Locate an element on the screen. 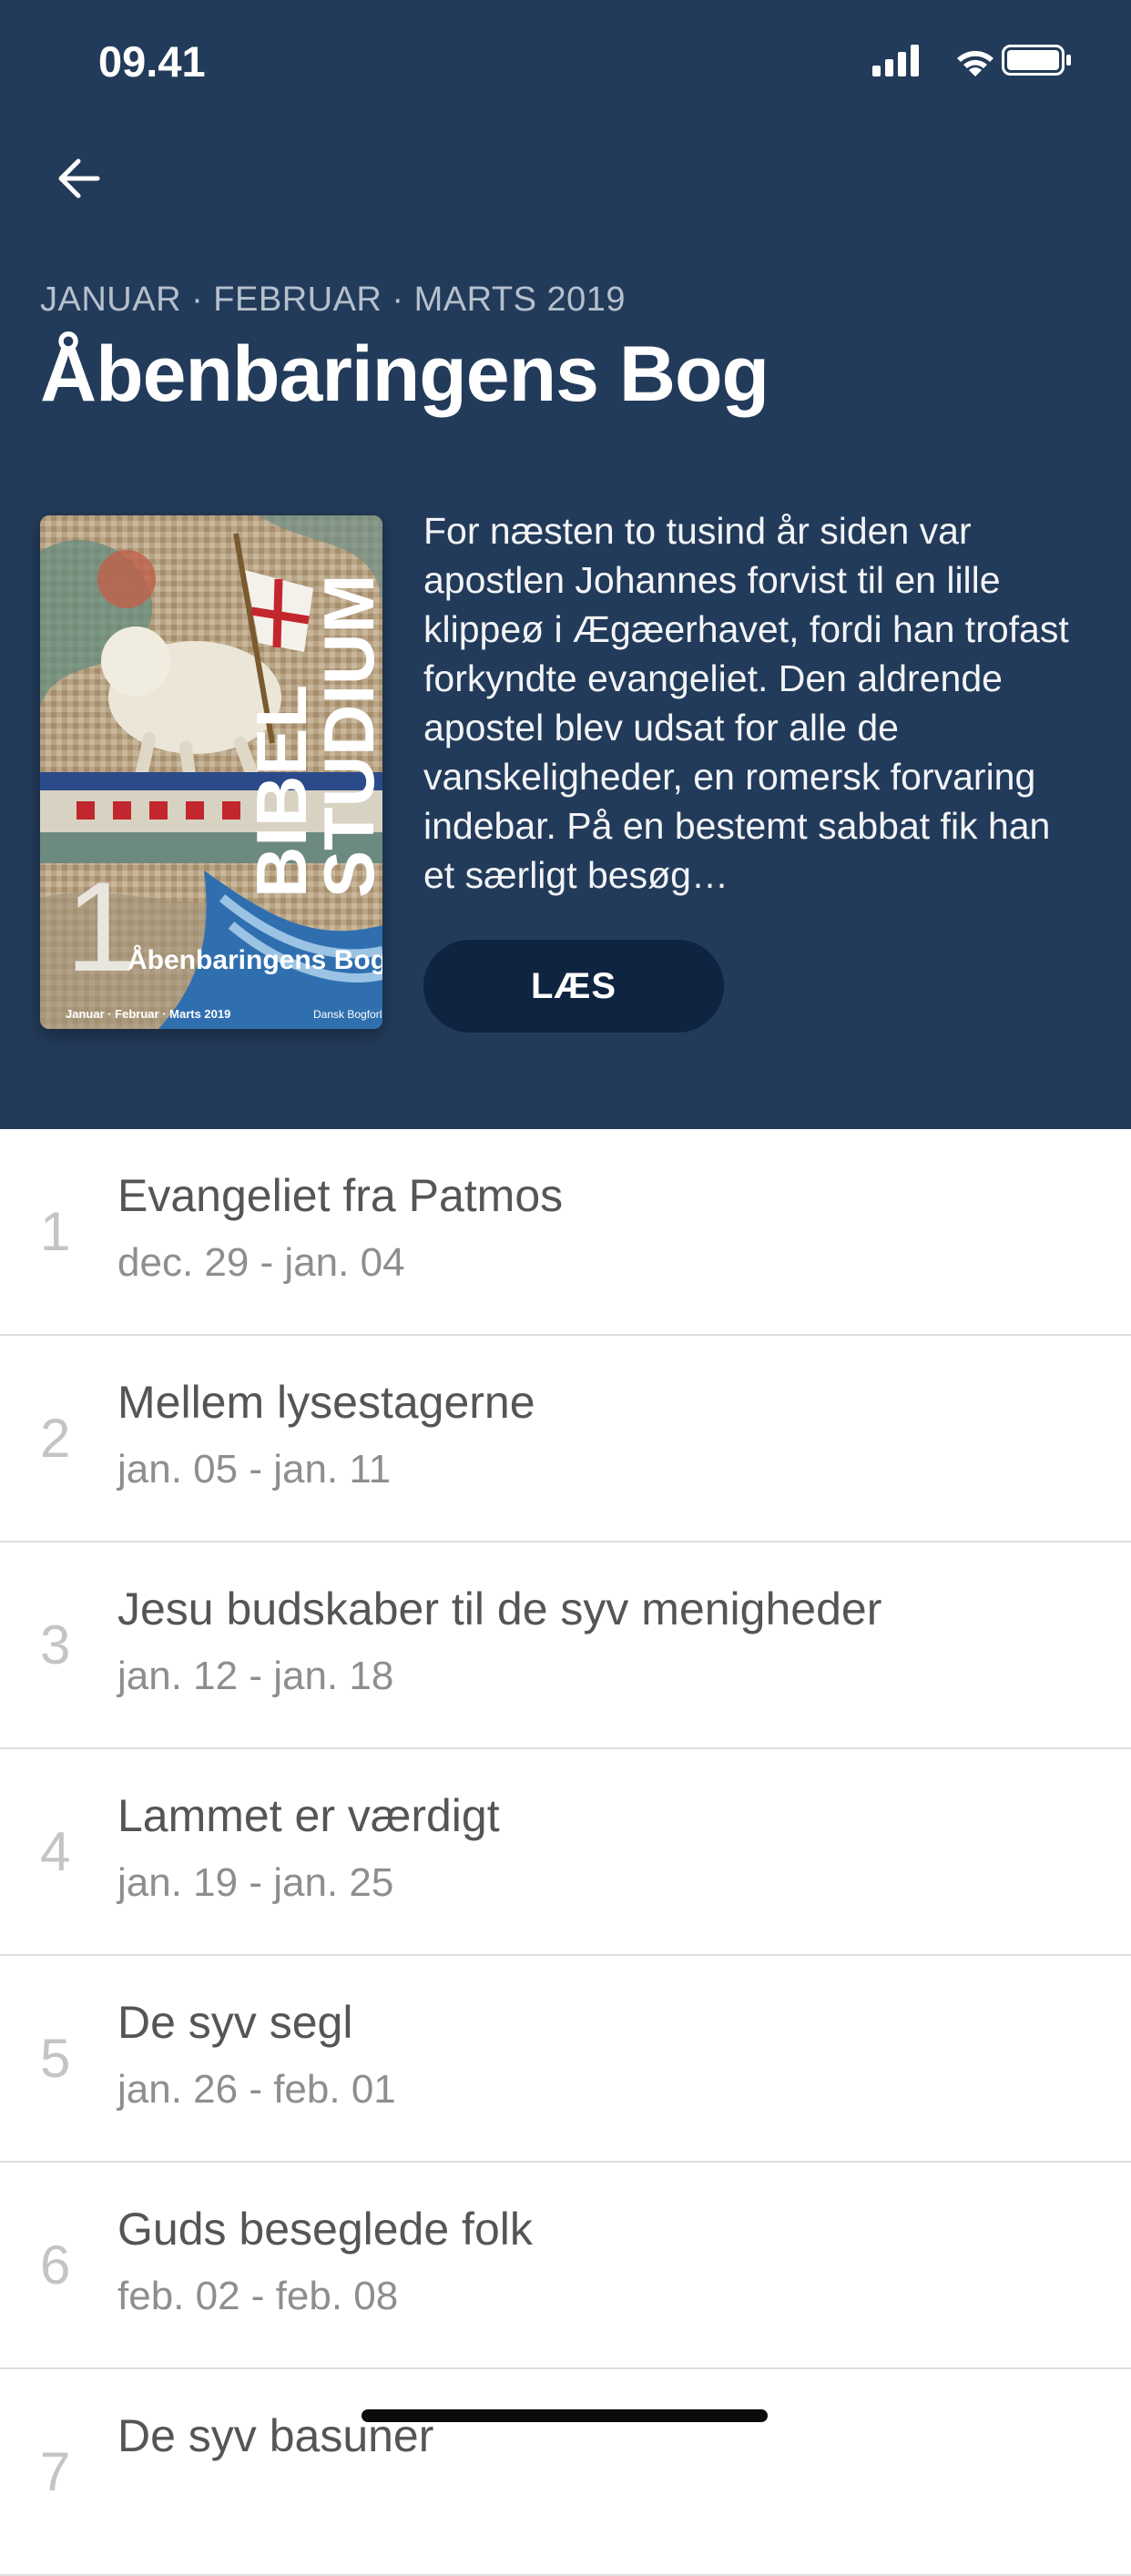 The height and width of the screenshot is (2576, 1131). cover-series-line2: STUDIUM is located at coordinates (346, 736).